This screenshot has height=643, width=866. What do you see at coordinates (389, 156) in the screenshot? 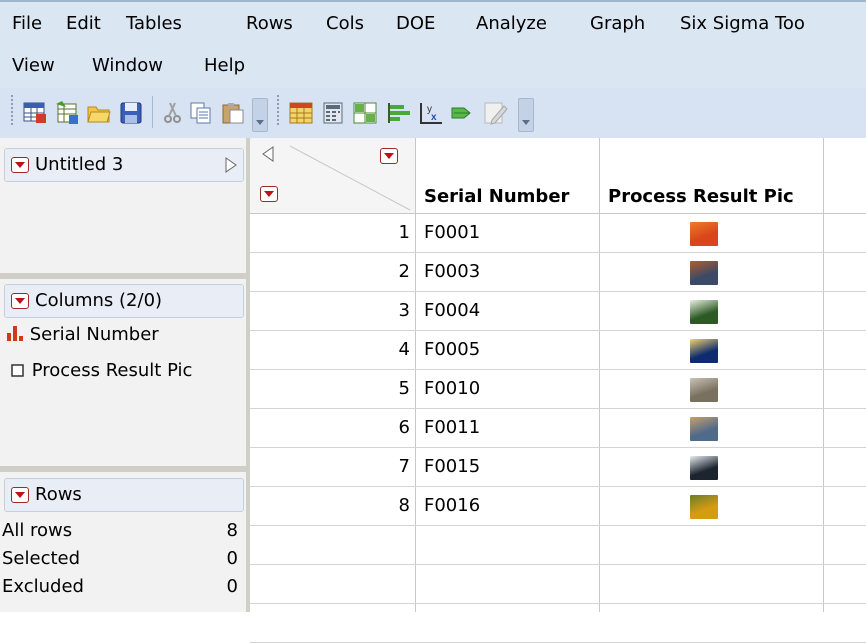
I see `columns-hotspot-button` at bounding box center [389, 156].